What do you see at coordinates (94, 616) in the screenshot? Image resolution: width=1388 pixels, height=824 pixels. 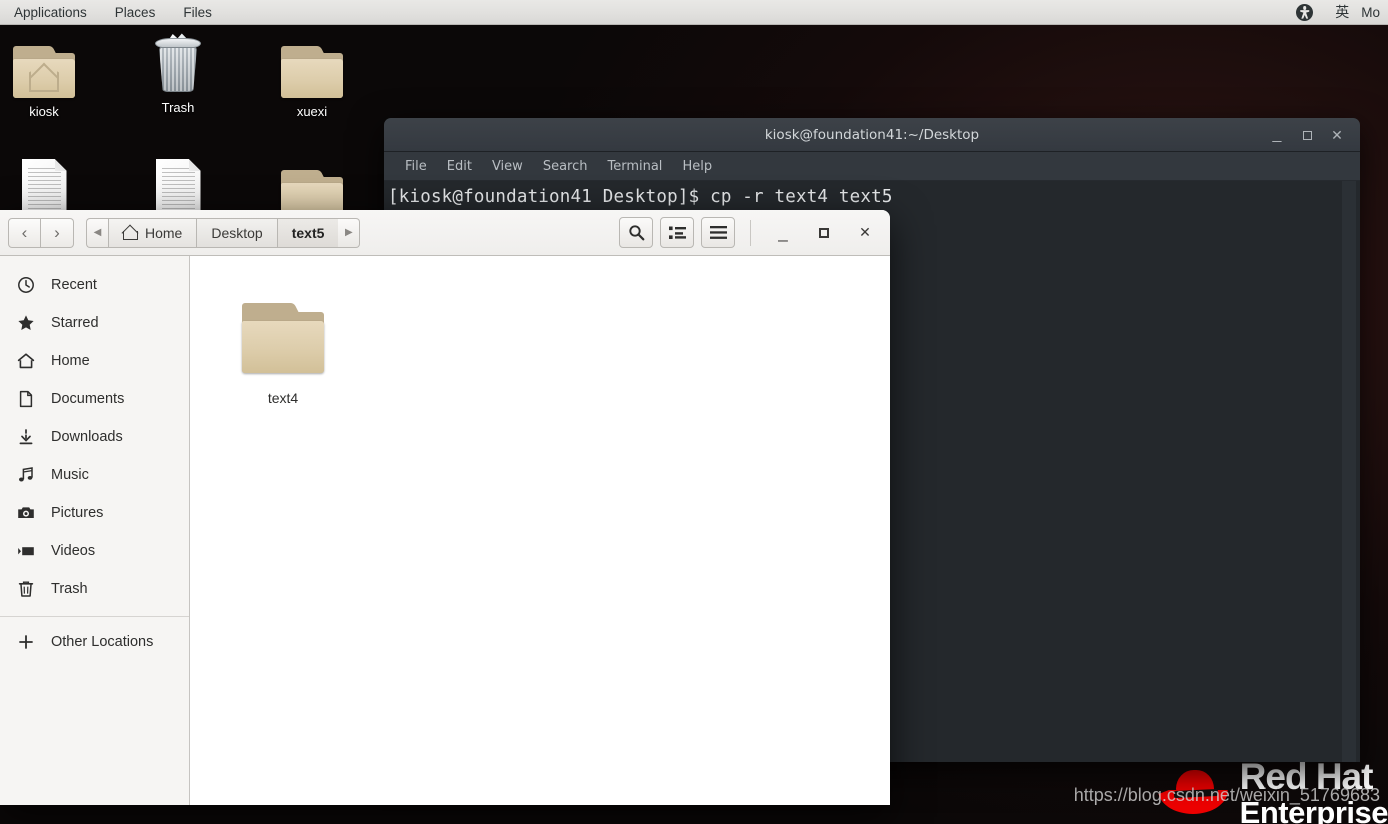 I see `sidebar-divider` at bounding box center [94, 616].